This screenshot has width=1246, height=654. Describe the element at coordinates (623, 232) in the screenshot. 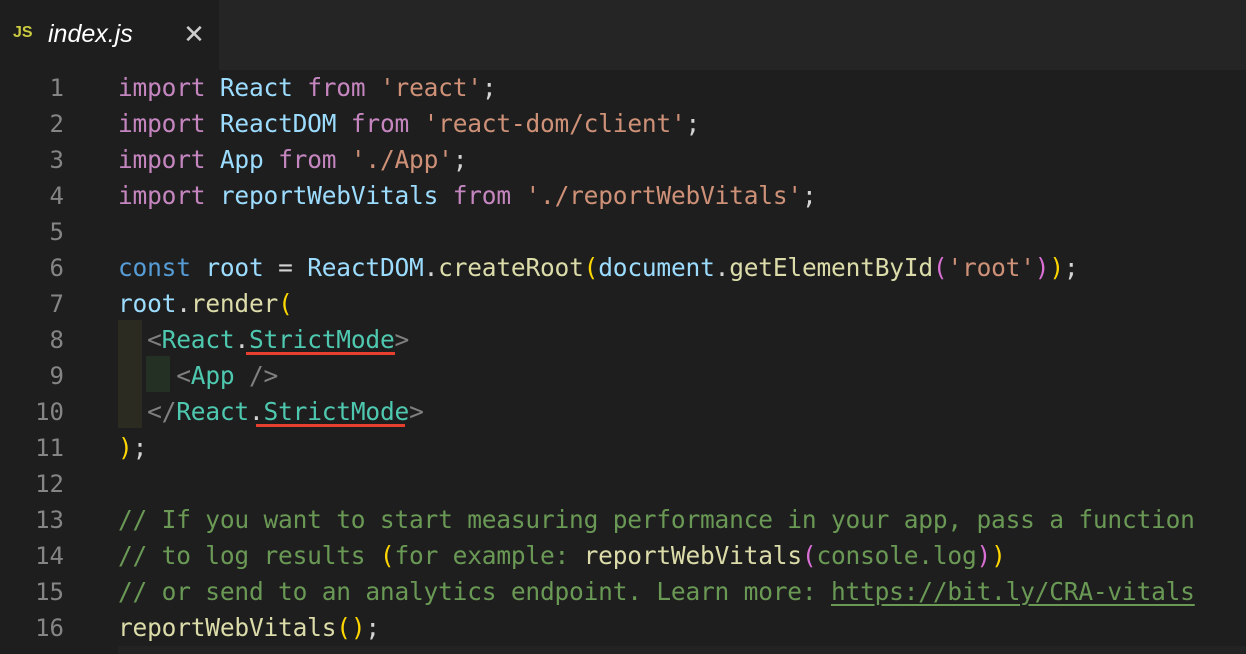

I see `code-line: 5` at that location.